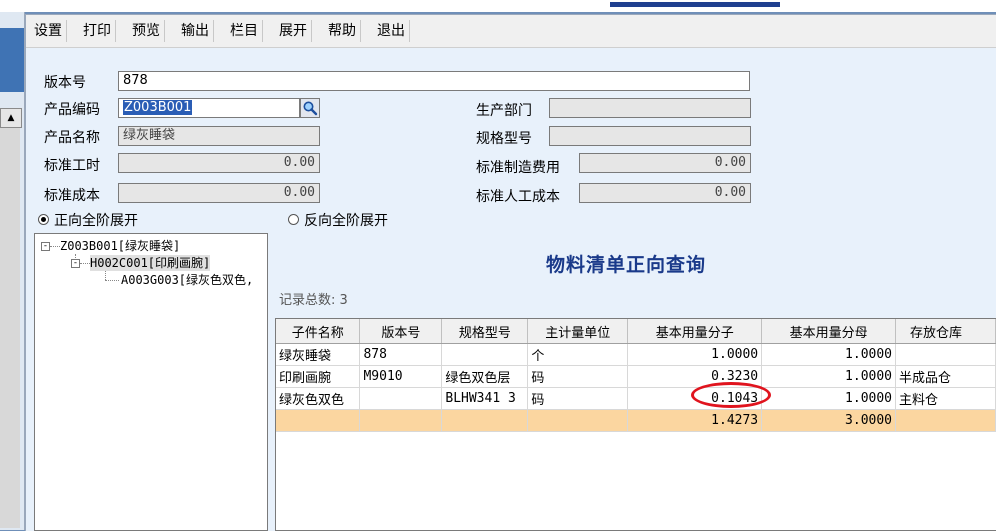  Describe the element at coordinates (342, 31) in the screenshot. I see `toolbar-help-button: 帮助` at that location.